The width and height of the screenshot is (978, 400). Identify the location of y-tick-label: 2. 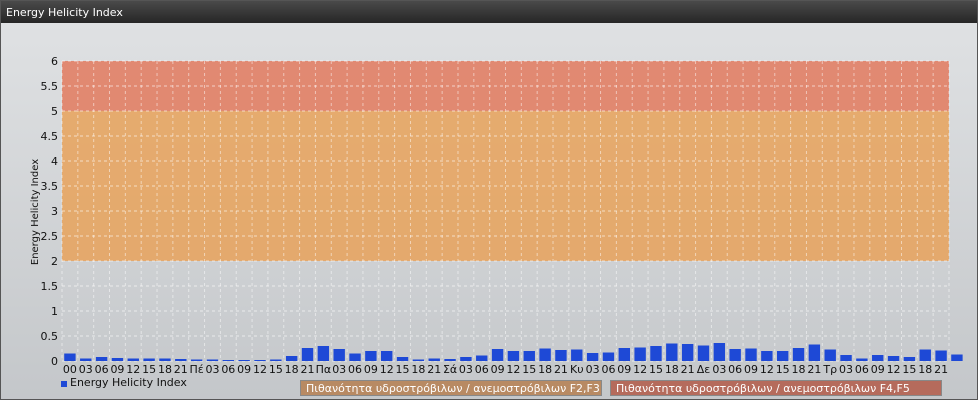
(54, 261).